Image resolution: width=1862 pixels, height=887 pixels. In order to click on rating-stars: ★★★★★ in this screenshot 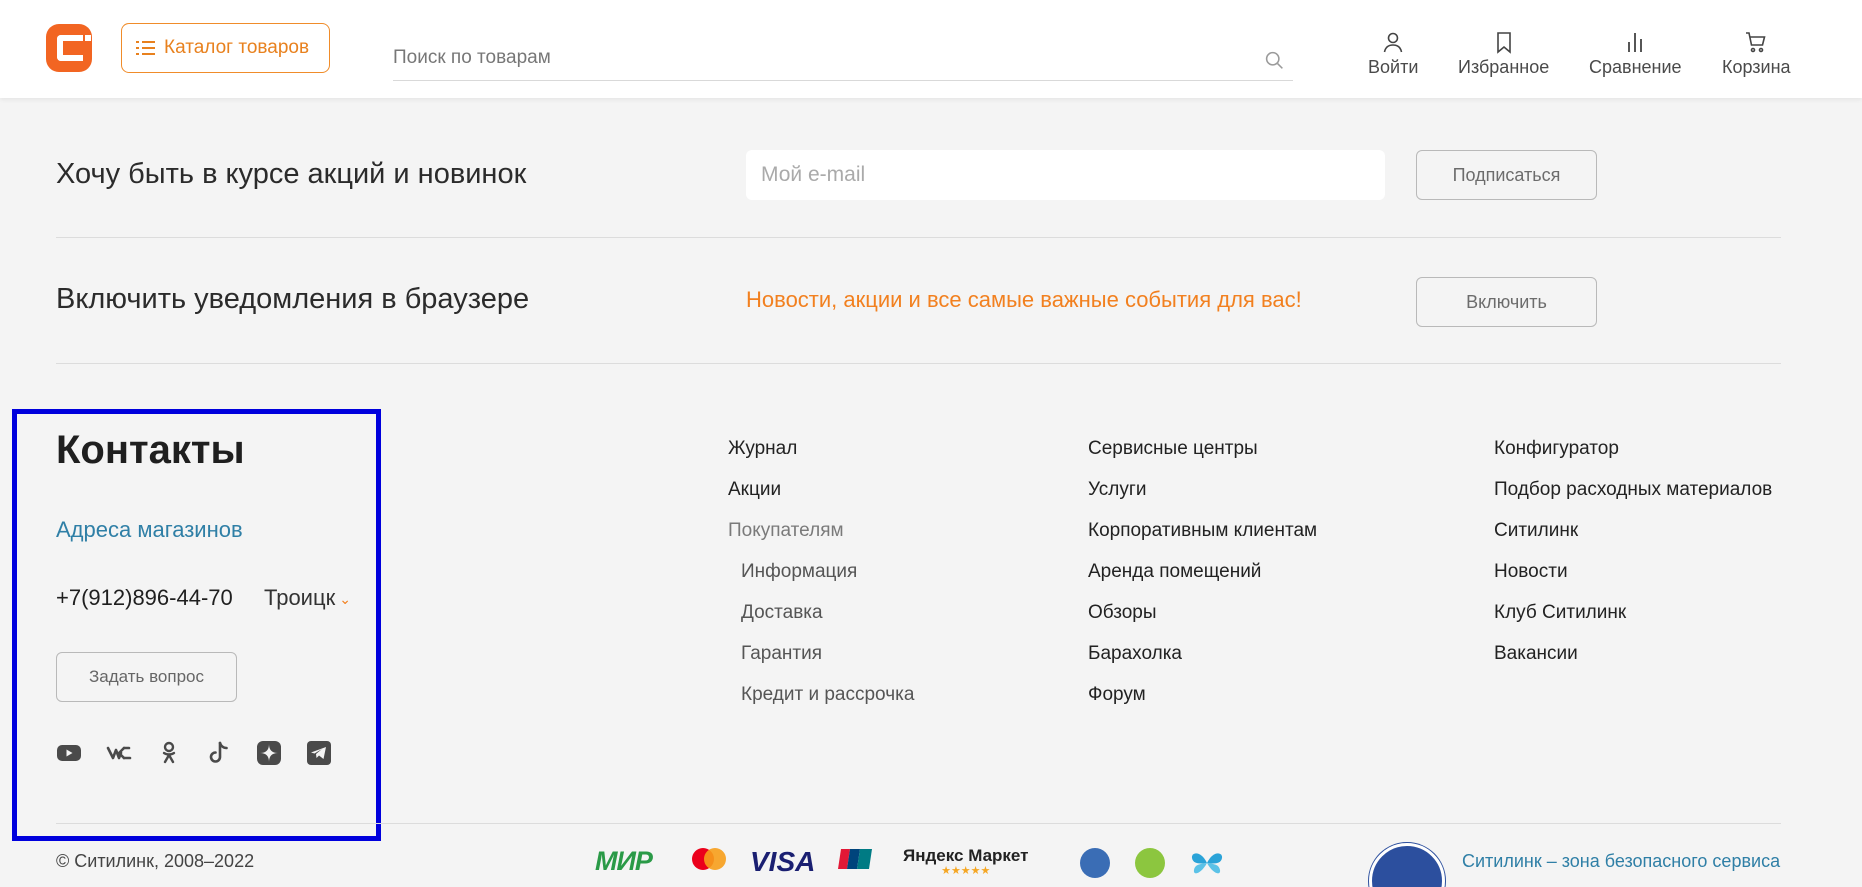, I will do `click(966, 871)`.